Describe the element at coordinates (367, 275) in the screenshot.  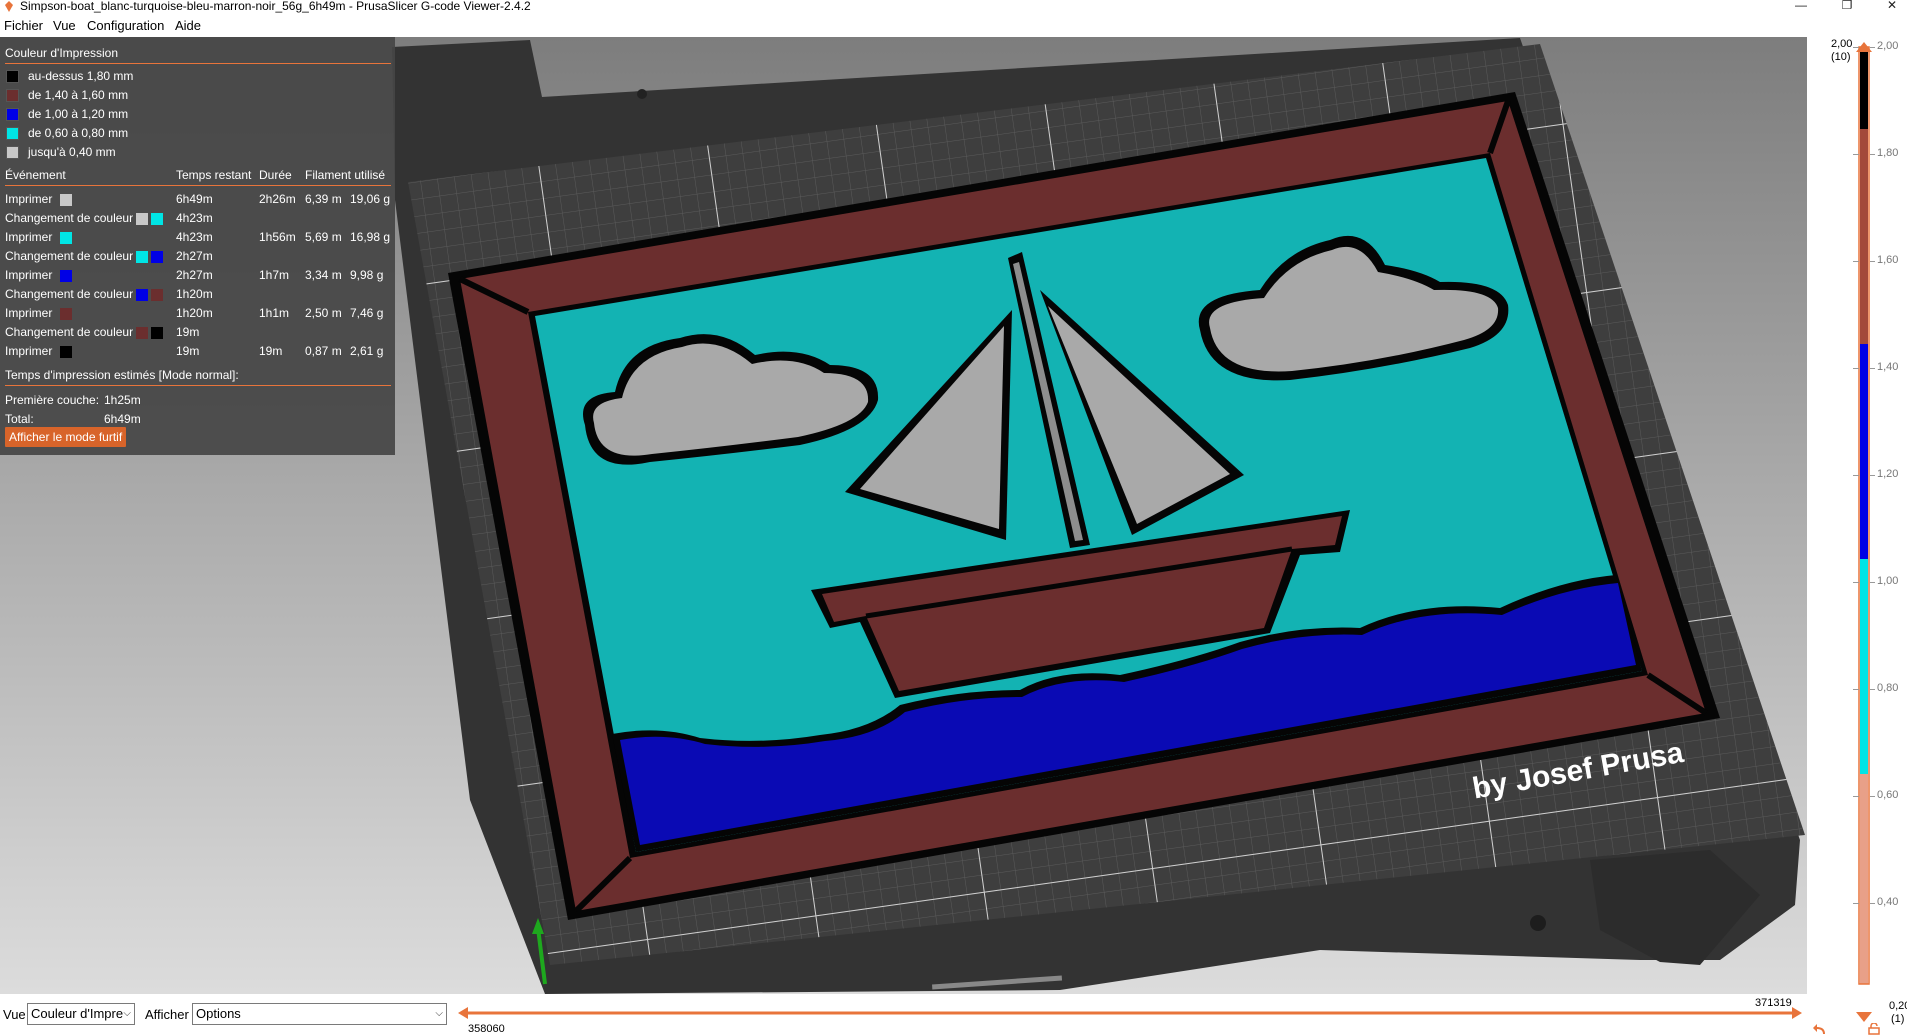
I see `event-filament-weight: 9,98 g` at that location.